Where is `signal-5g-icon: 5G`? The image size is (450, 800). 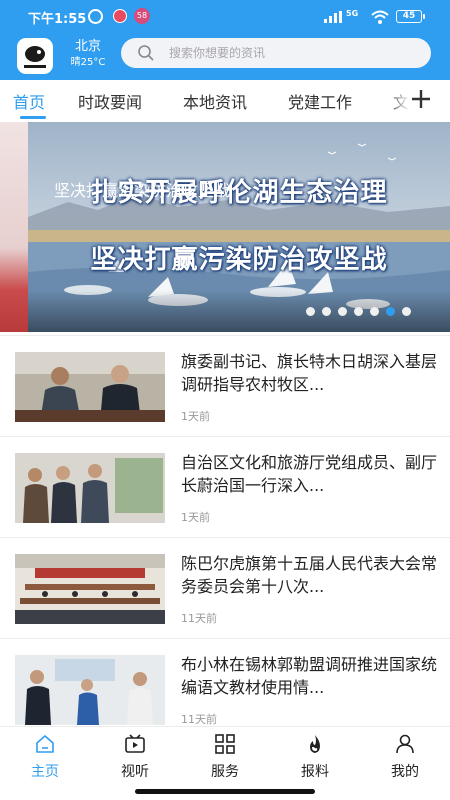 signal-5g-icon: 5G is located at coordinates (352, 13).